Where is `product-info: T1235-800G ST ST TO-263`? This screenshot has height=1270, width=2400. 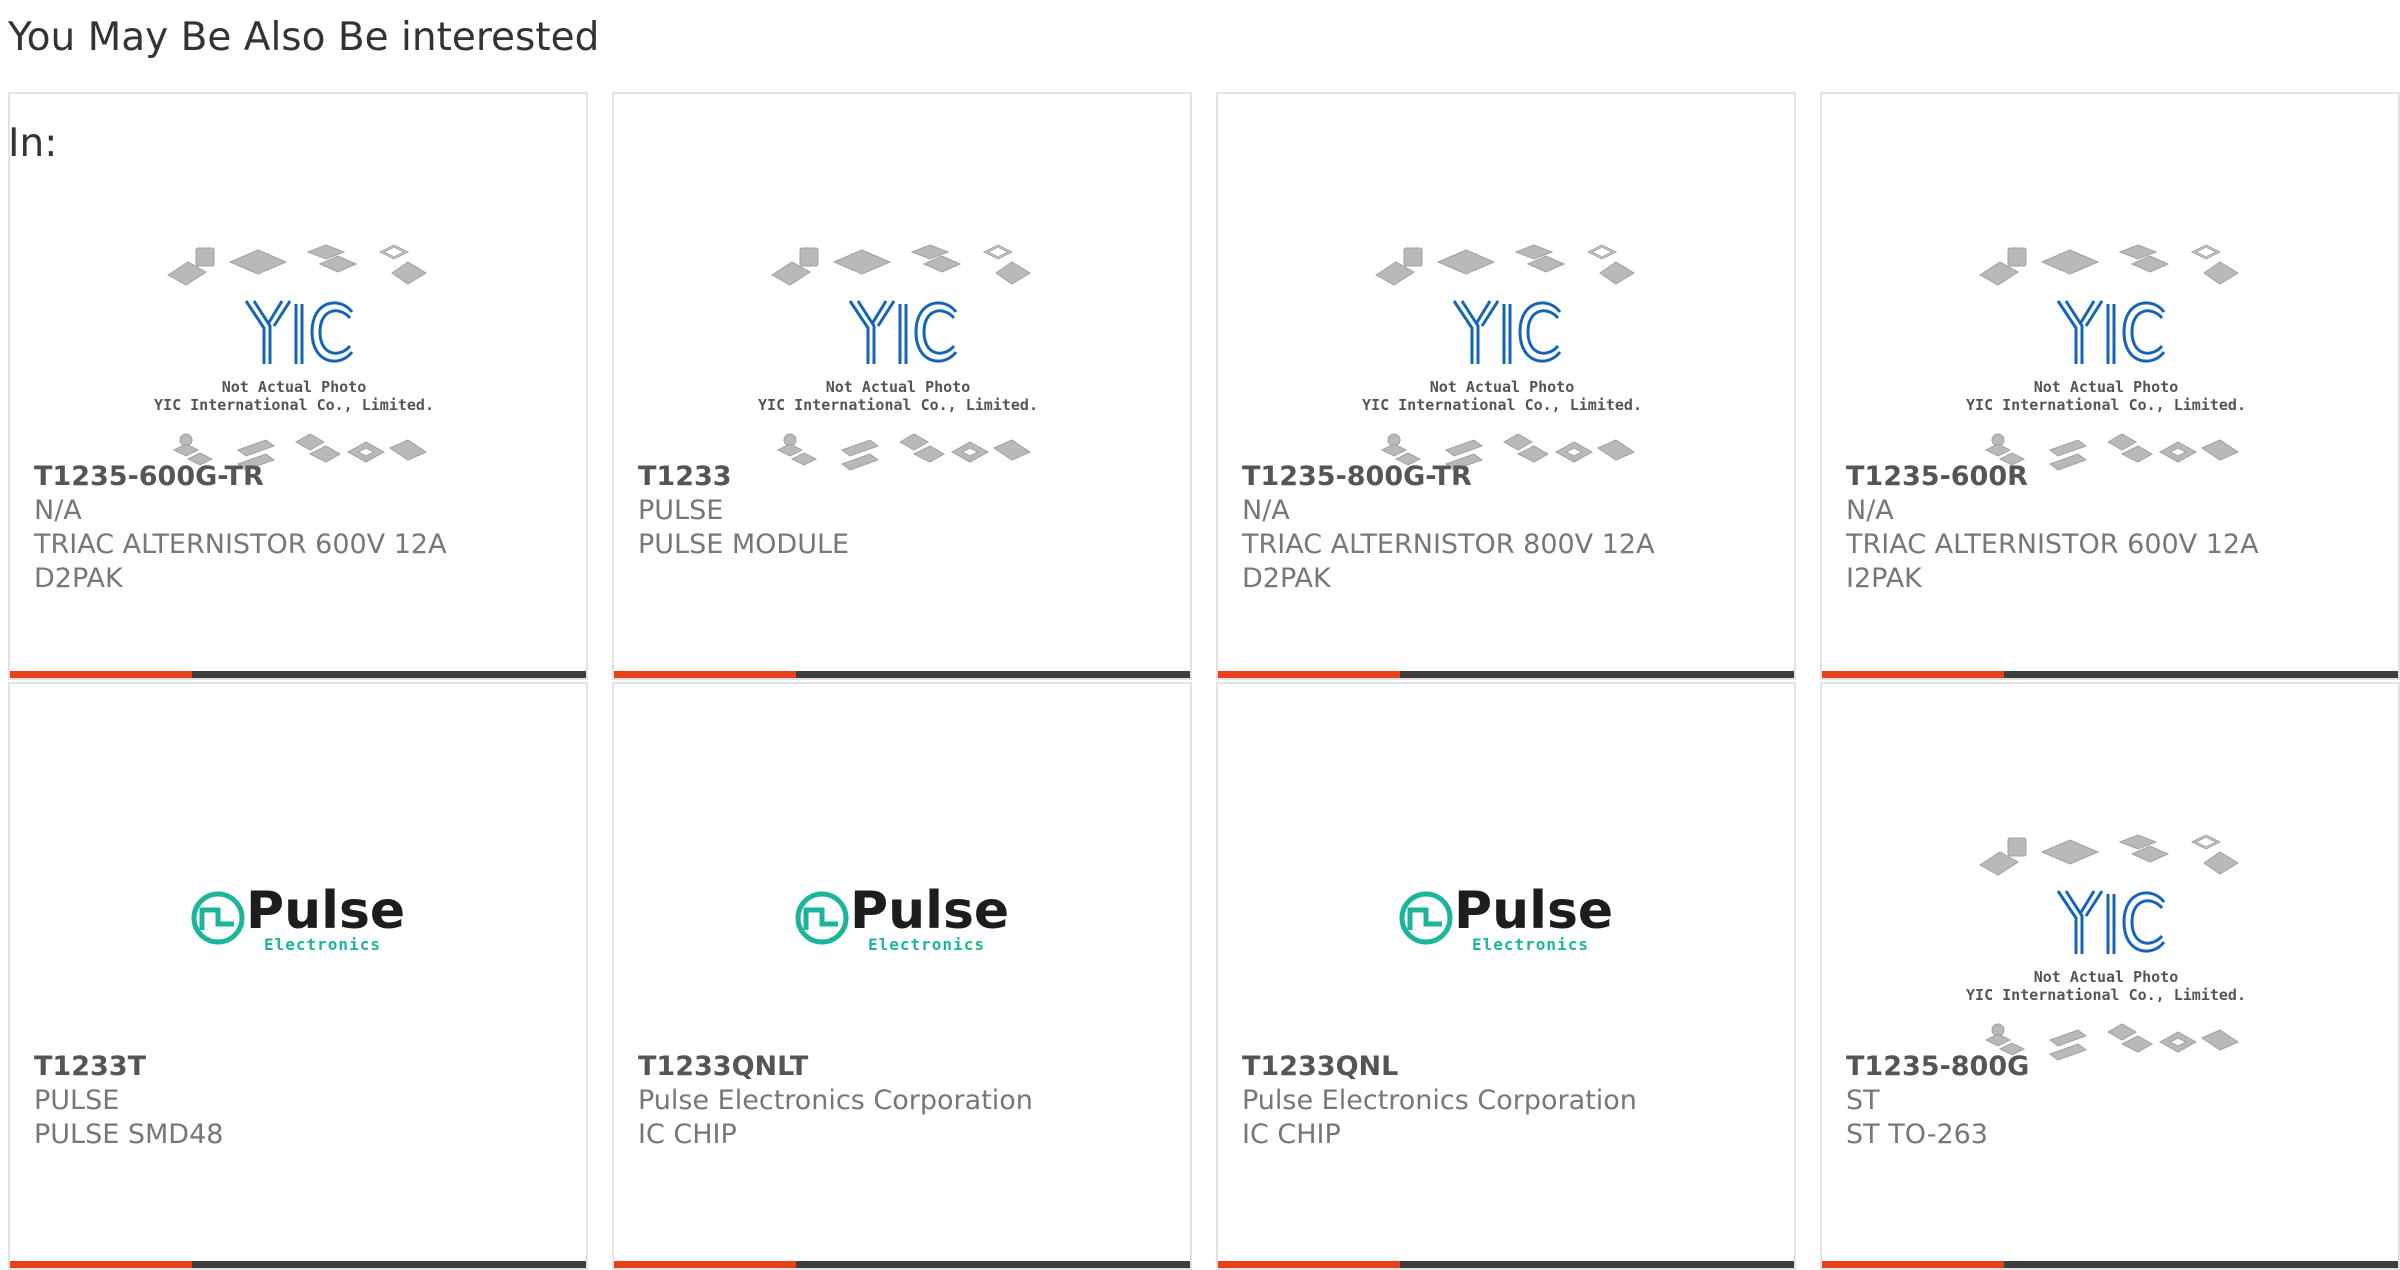 product-info: T1235-800G ST ST TO-263 is located at coordinates (2117, 1101).